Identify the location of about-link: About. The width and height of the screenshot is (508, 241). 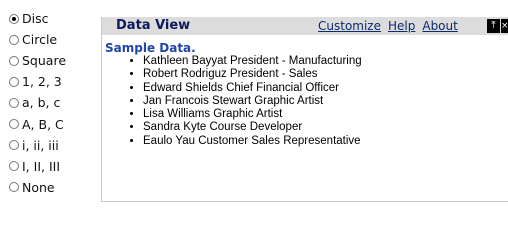
(439, 26).